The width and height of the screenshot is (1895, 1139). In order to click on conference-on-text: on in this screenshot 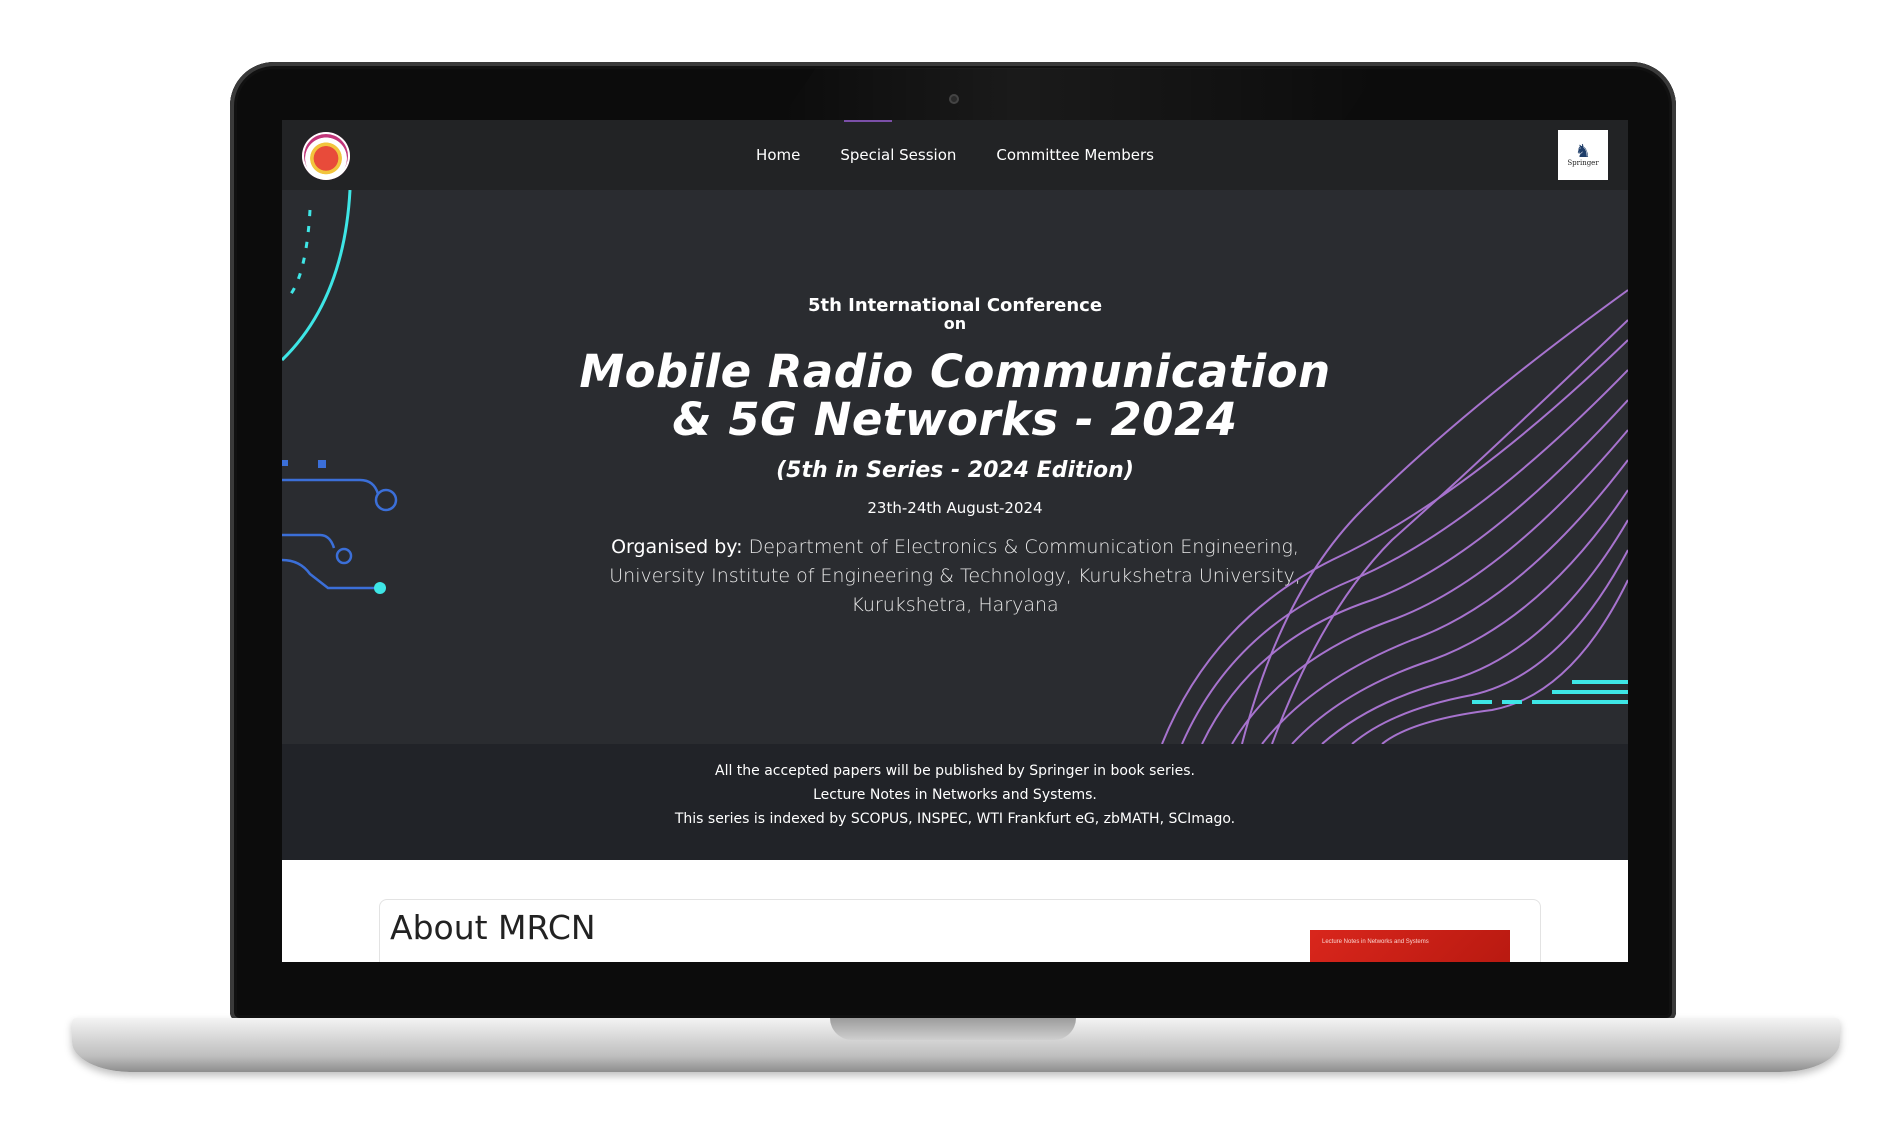, I will do `click(955, 323)`.